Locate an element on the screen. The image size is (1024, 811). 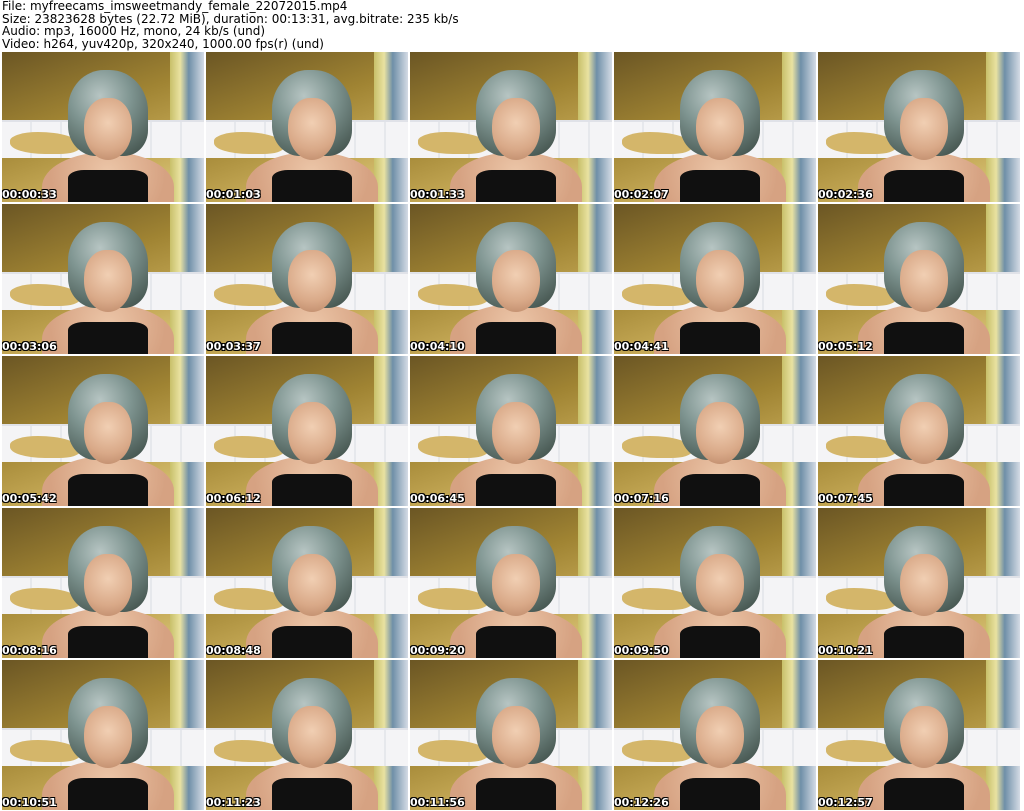
thumbnail-timestamp: 00:10:21 is located at coordinates (845, 650).